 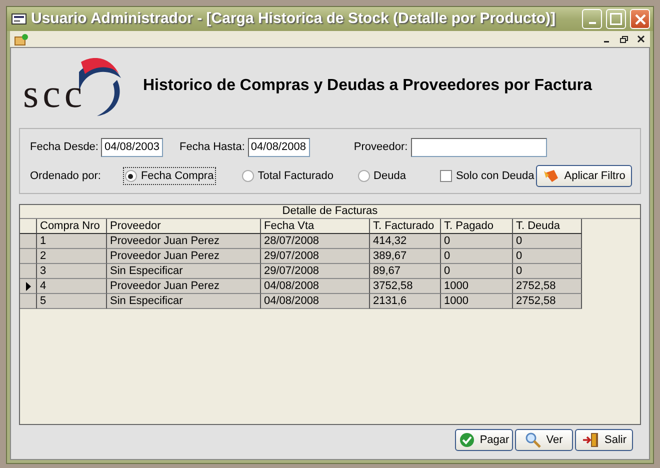 I want to click on pay-button: Pagar, so click(x=484, y=440).